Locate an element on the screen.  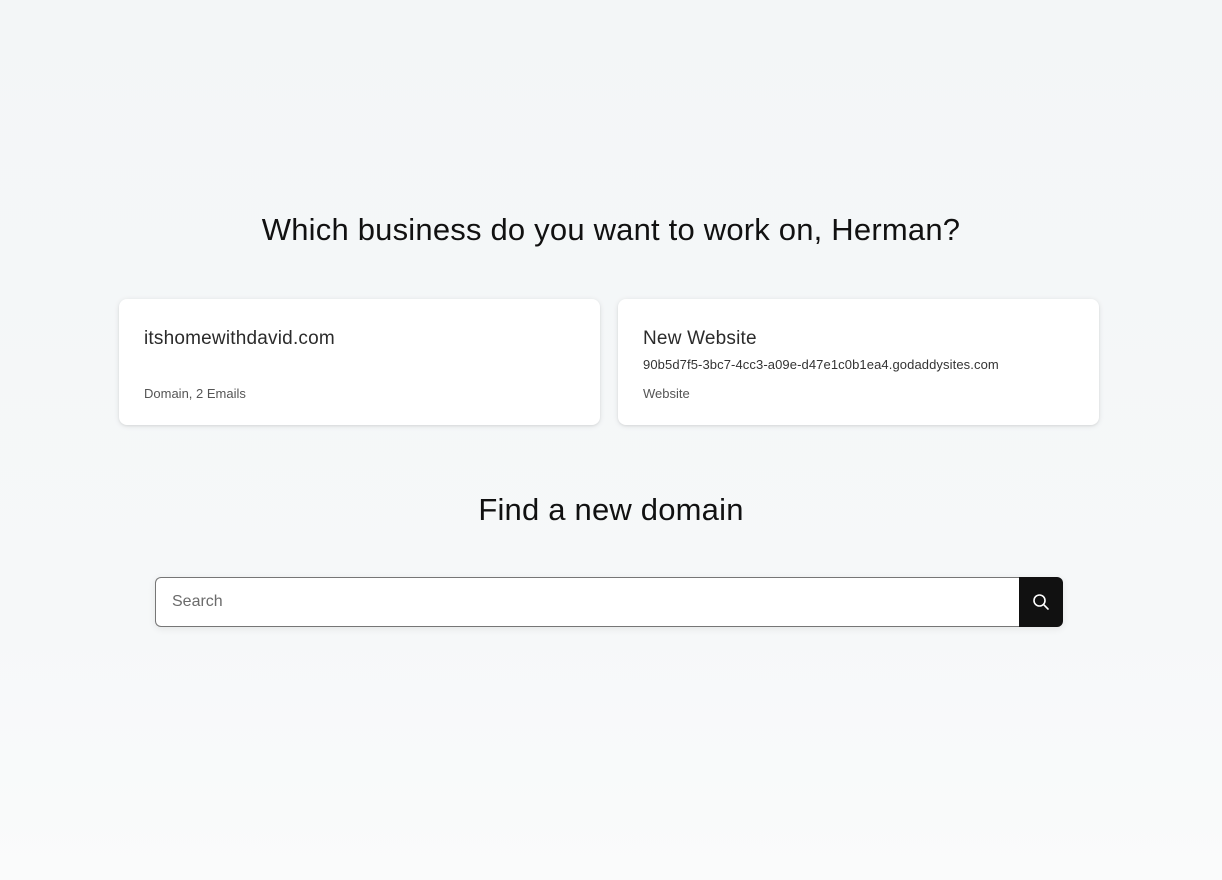
business-products: Website is located at coordinates (666, 393).